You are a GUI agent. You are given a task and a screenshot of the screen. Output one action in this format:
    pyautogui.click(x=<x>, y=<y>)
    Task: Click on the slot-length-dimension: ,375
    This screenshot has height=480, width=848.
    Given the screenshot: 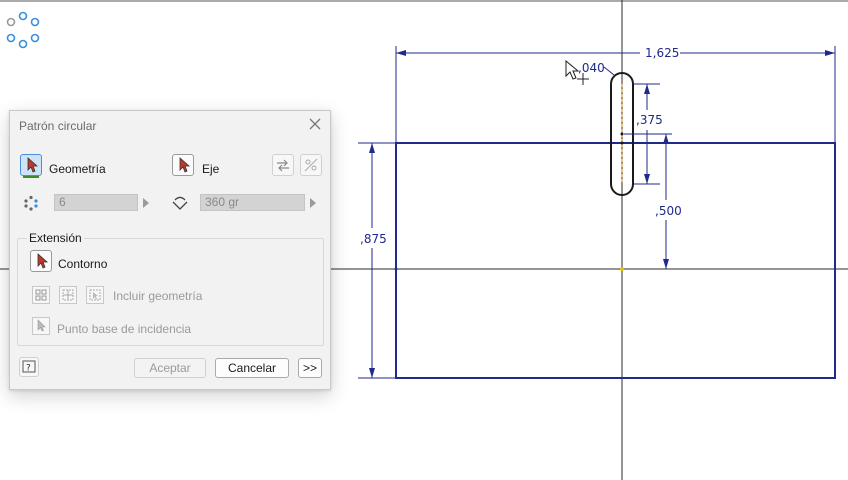 What is the action you would take?
    pyautogui.click(x=649, y=120)
    